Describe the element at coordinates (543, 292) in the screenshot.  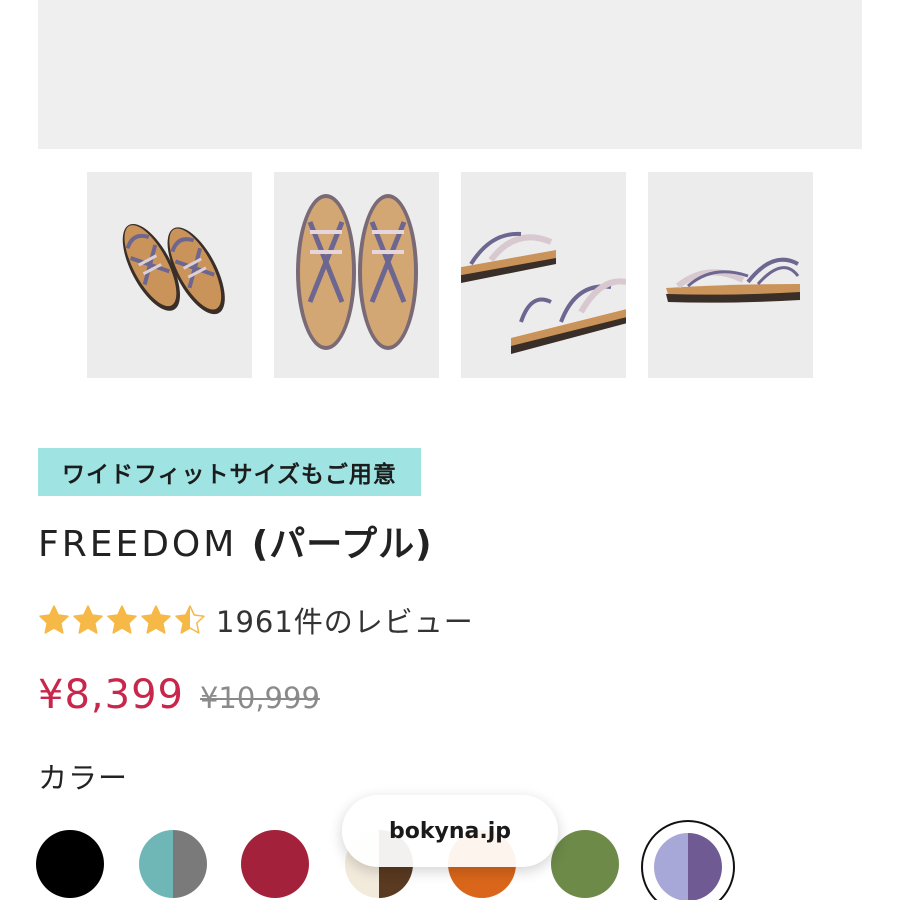
I see `sandal-pair-side-image` at that location.